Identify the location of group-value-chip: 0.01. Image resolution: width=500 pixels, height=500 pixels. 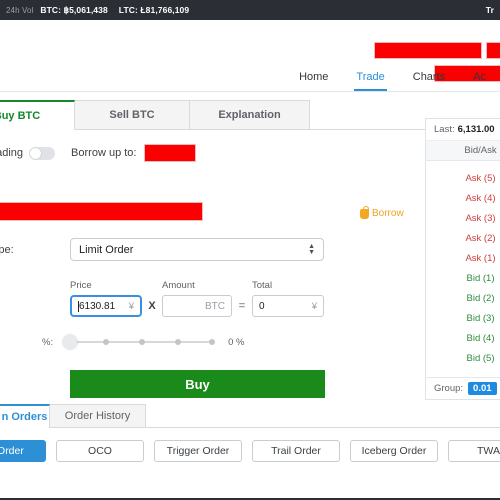
(482, 388).